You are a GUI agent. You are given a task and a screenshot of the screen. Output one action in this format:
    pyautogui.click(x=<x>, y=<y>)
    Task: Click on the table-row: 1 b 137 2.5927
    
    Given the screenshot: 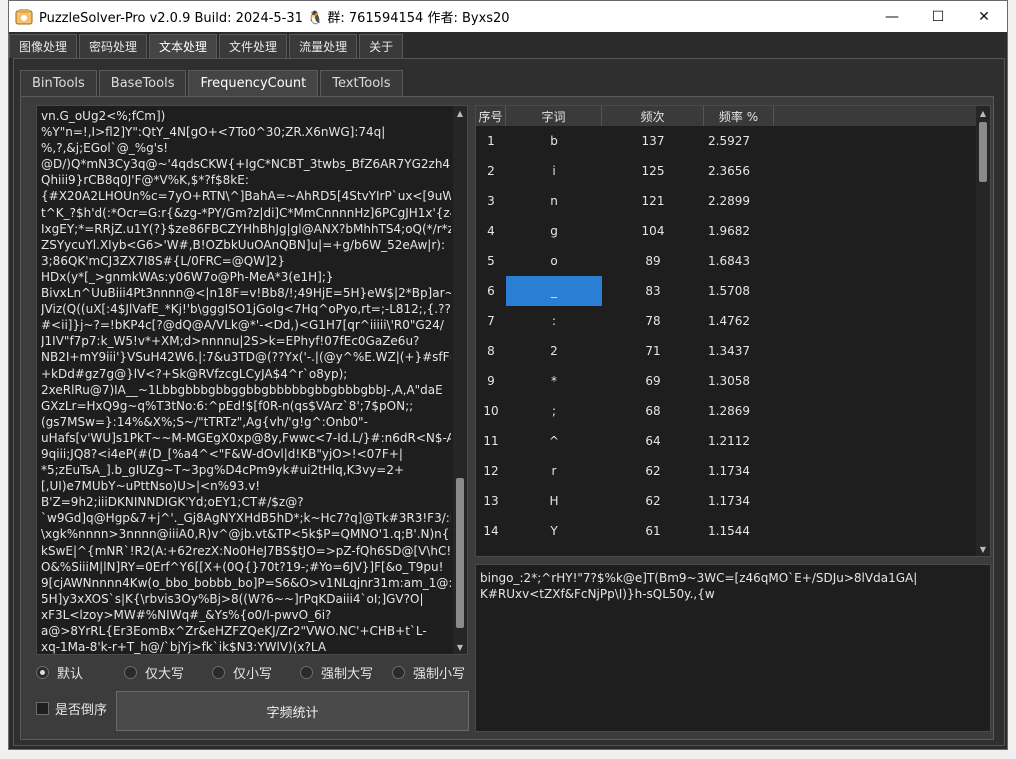 What is the action you would take?
    pyautogui.click(x=727, y=141)
    